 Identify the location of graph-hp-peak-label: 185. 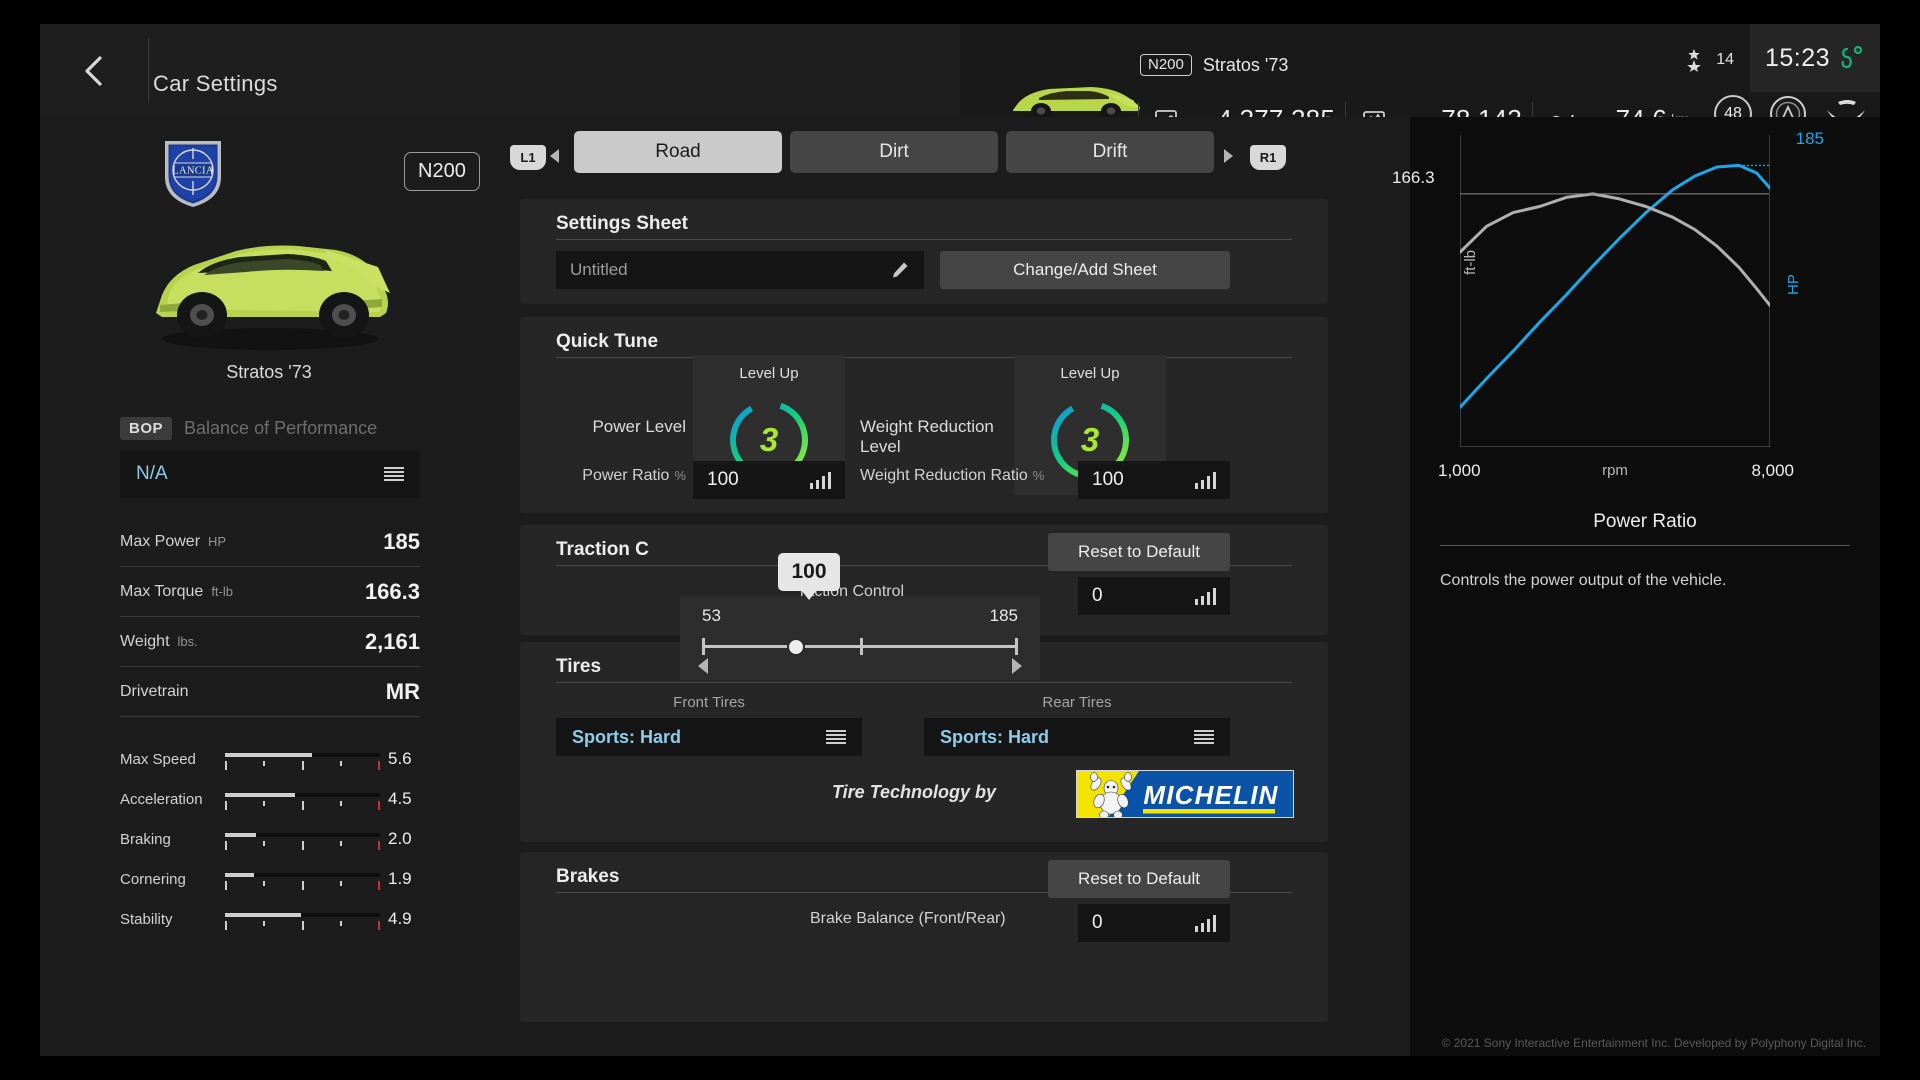
(1809, 138).